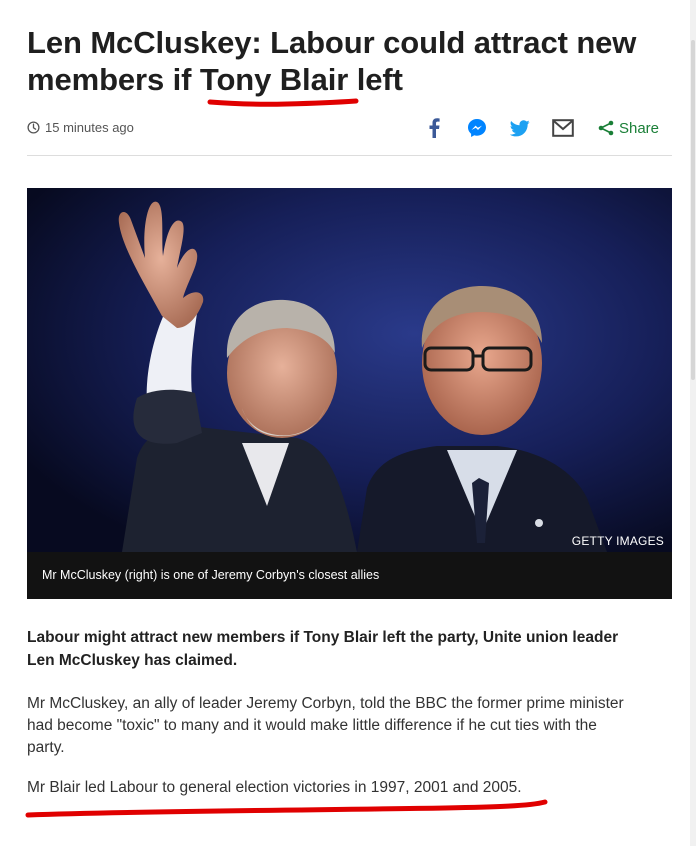  I want to click on email-icon, so click(563, 128).